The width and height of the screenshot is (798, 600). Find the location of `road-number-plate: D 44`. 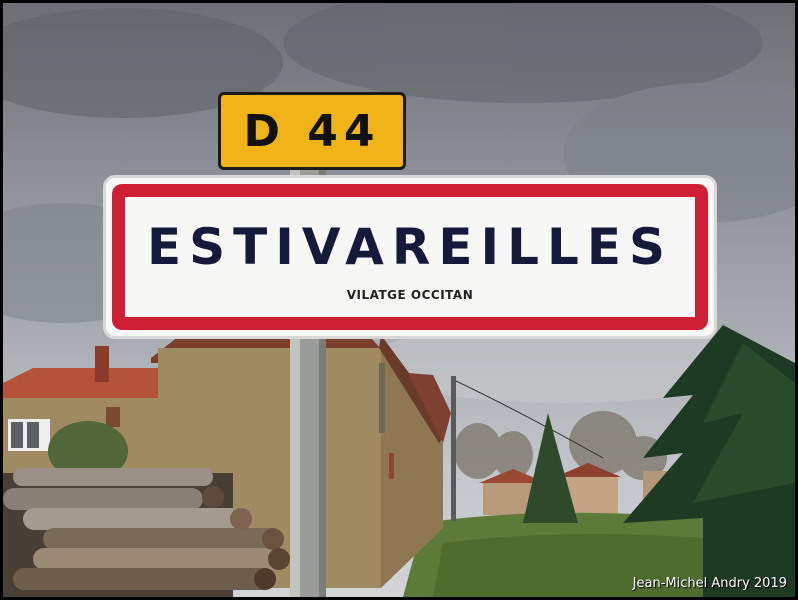

road-number-plate: D 44 is located at coordinates (312, 131).